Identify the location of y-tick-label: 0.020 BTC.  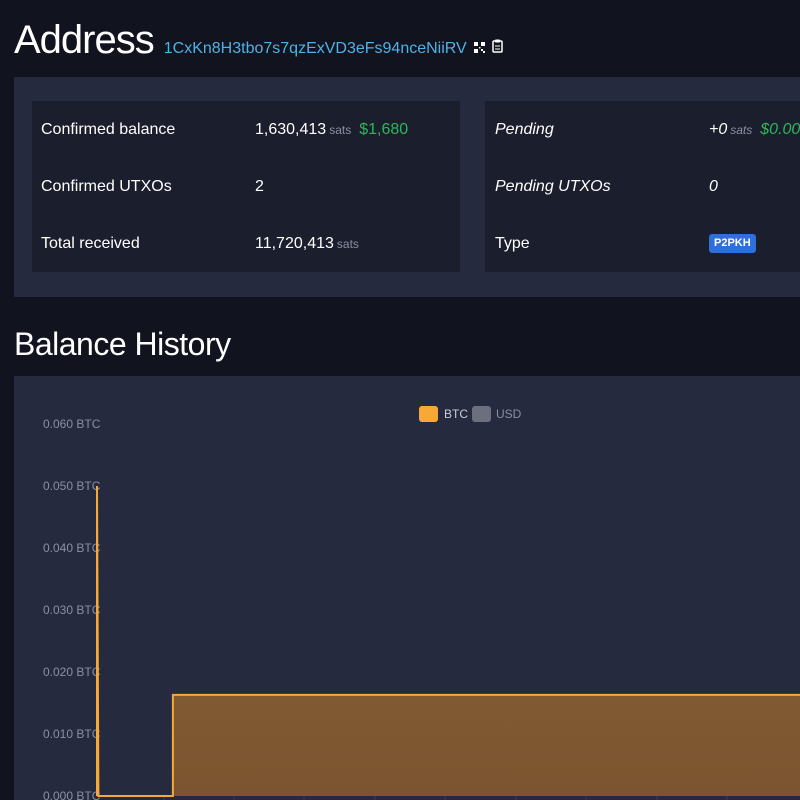
(72, 672).